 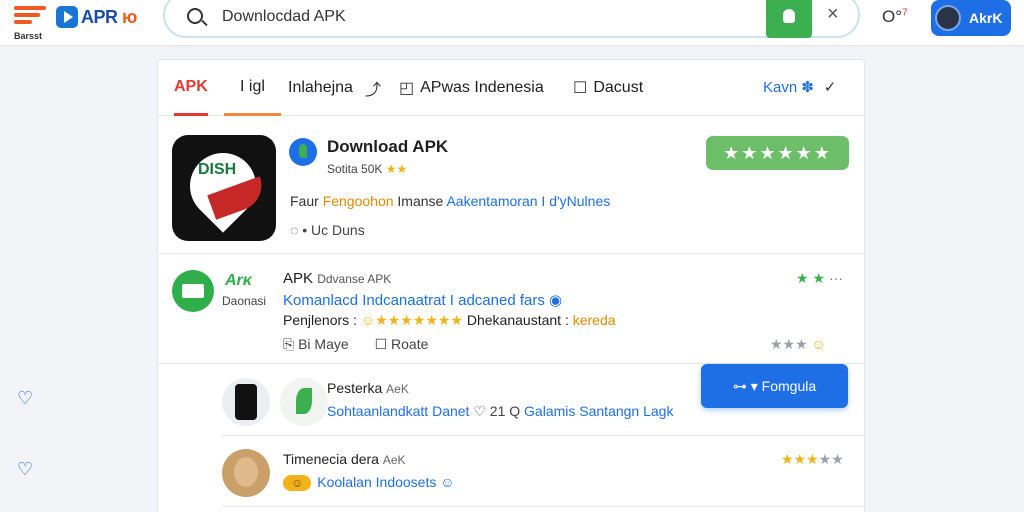 I want to click on row-title: Pesterka AeK, so click(x=368, y=388).